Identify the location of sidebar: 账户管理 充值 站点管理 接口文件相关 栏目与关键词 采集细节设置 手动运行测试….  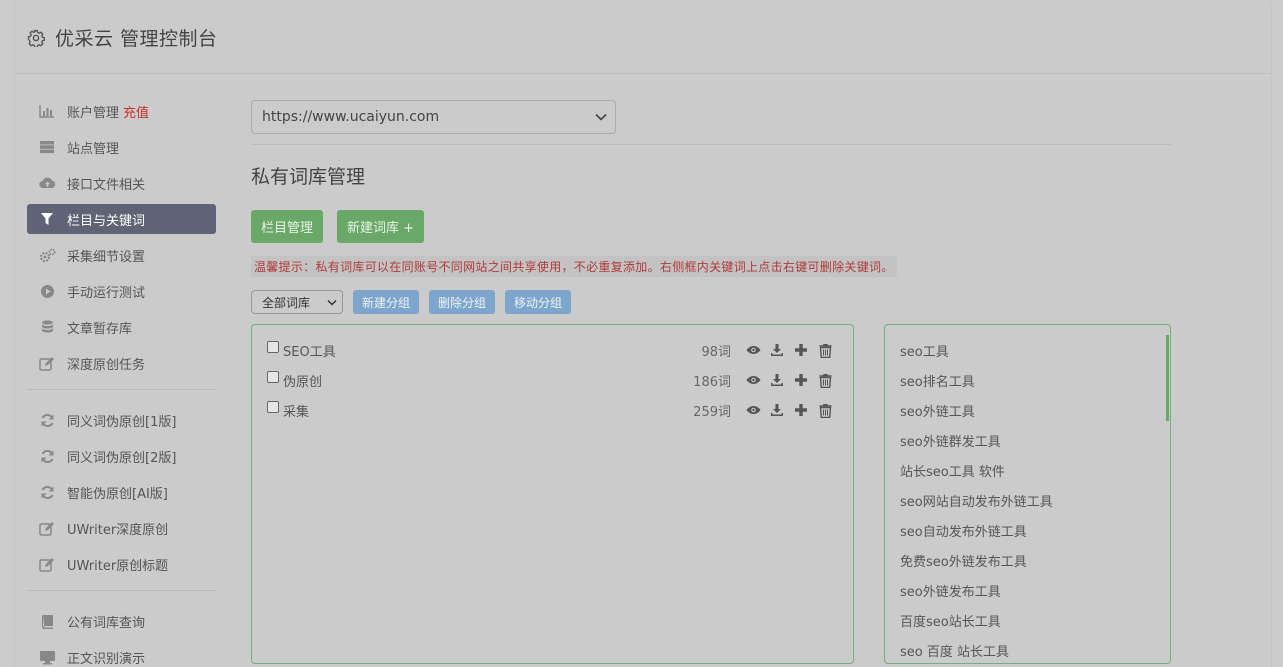
(121, 381).